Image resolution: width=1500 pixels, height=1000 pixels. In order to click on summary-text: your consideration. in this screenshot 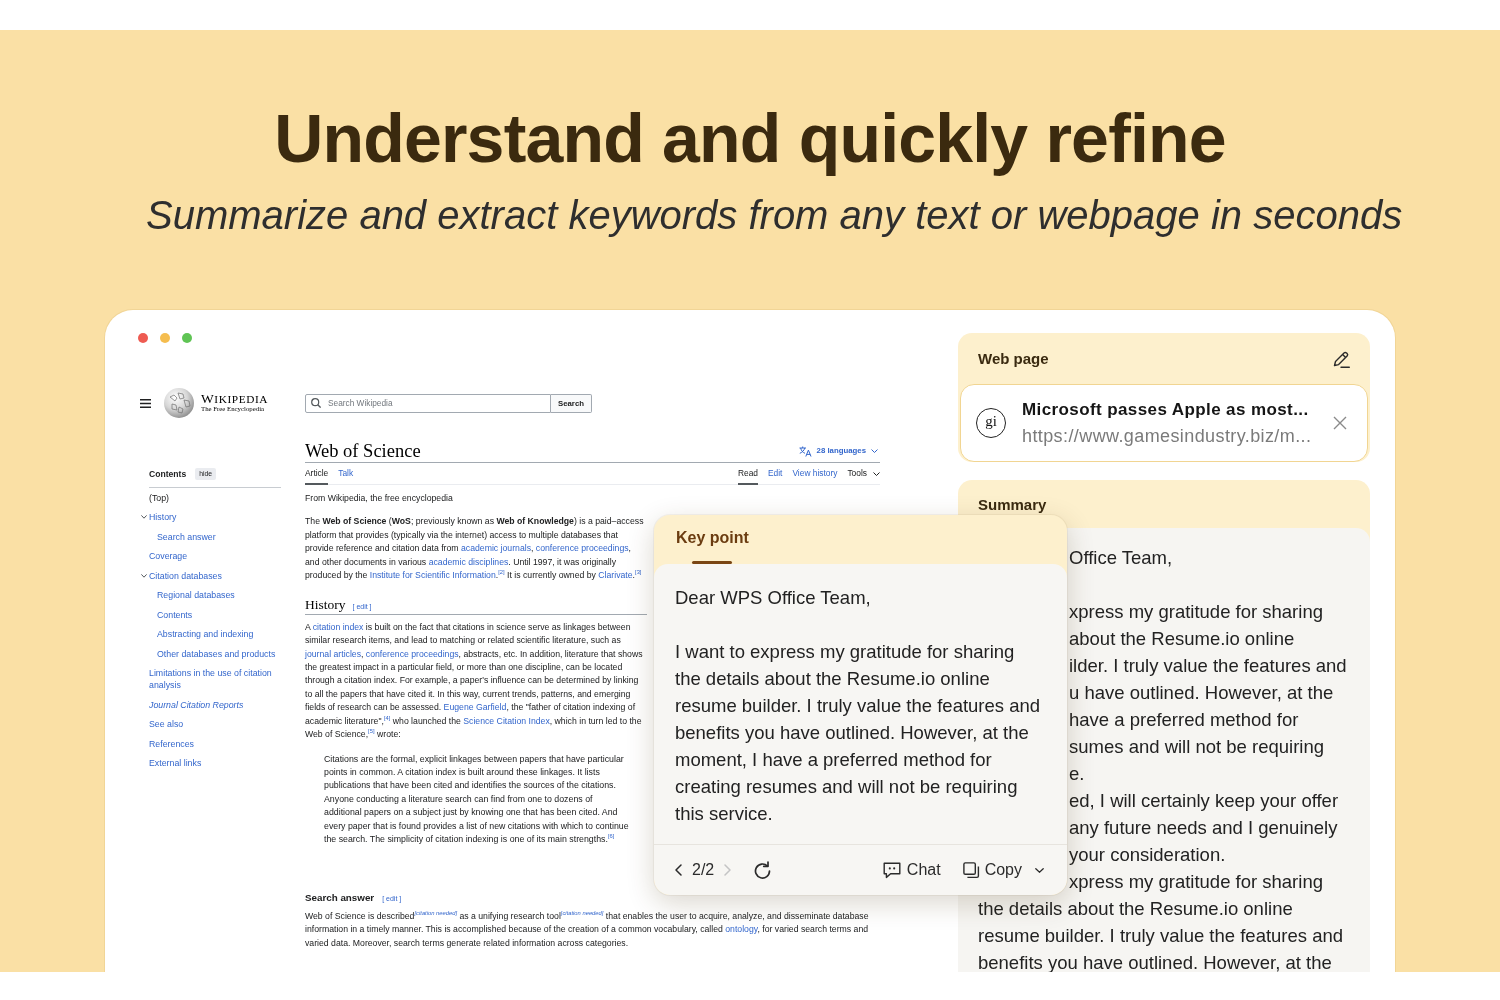, I will do `click(1147, 855)`.